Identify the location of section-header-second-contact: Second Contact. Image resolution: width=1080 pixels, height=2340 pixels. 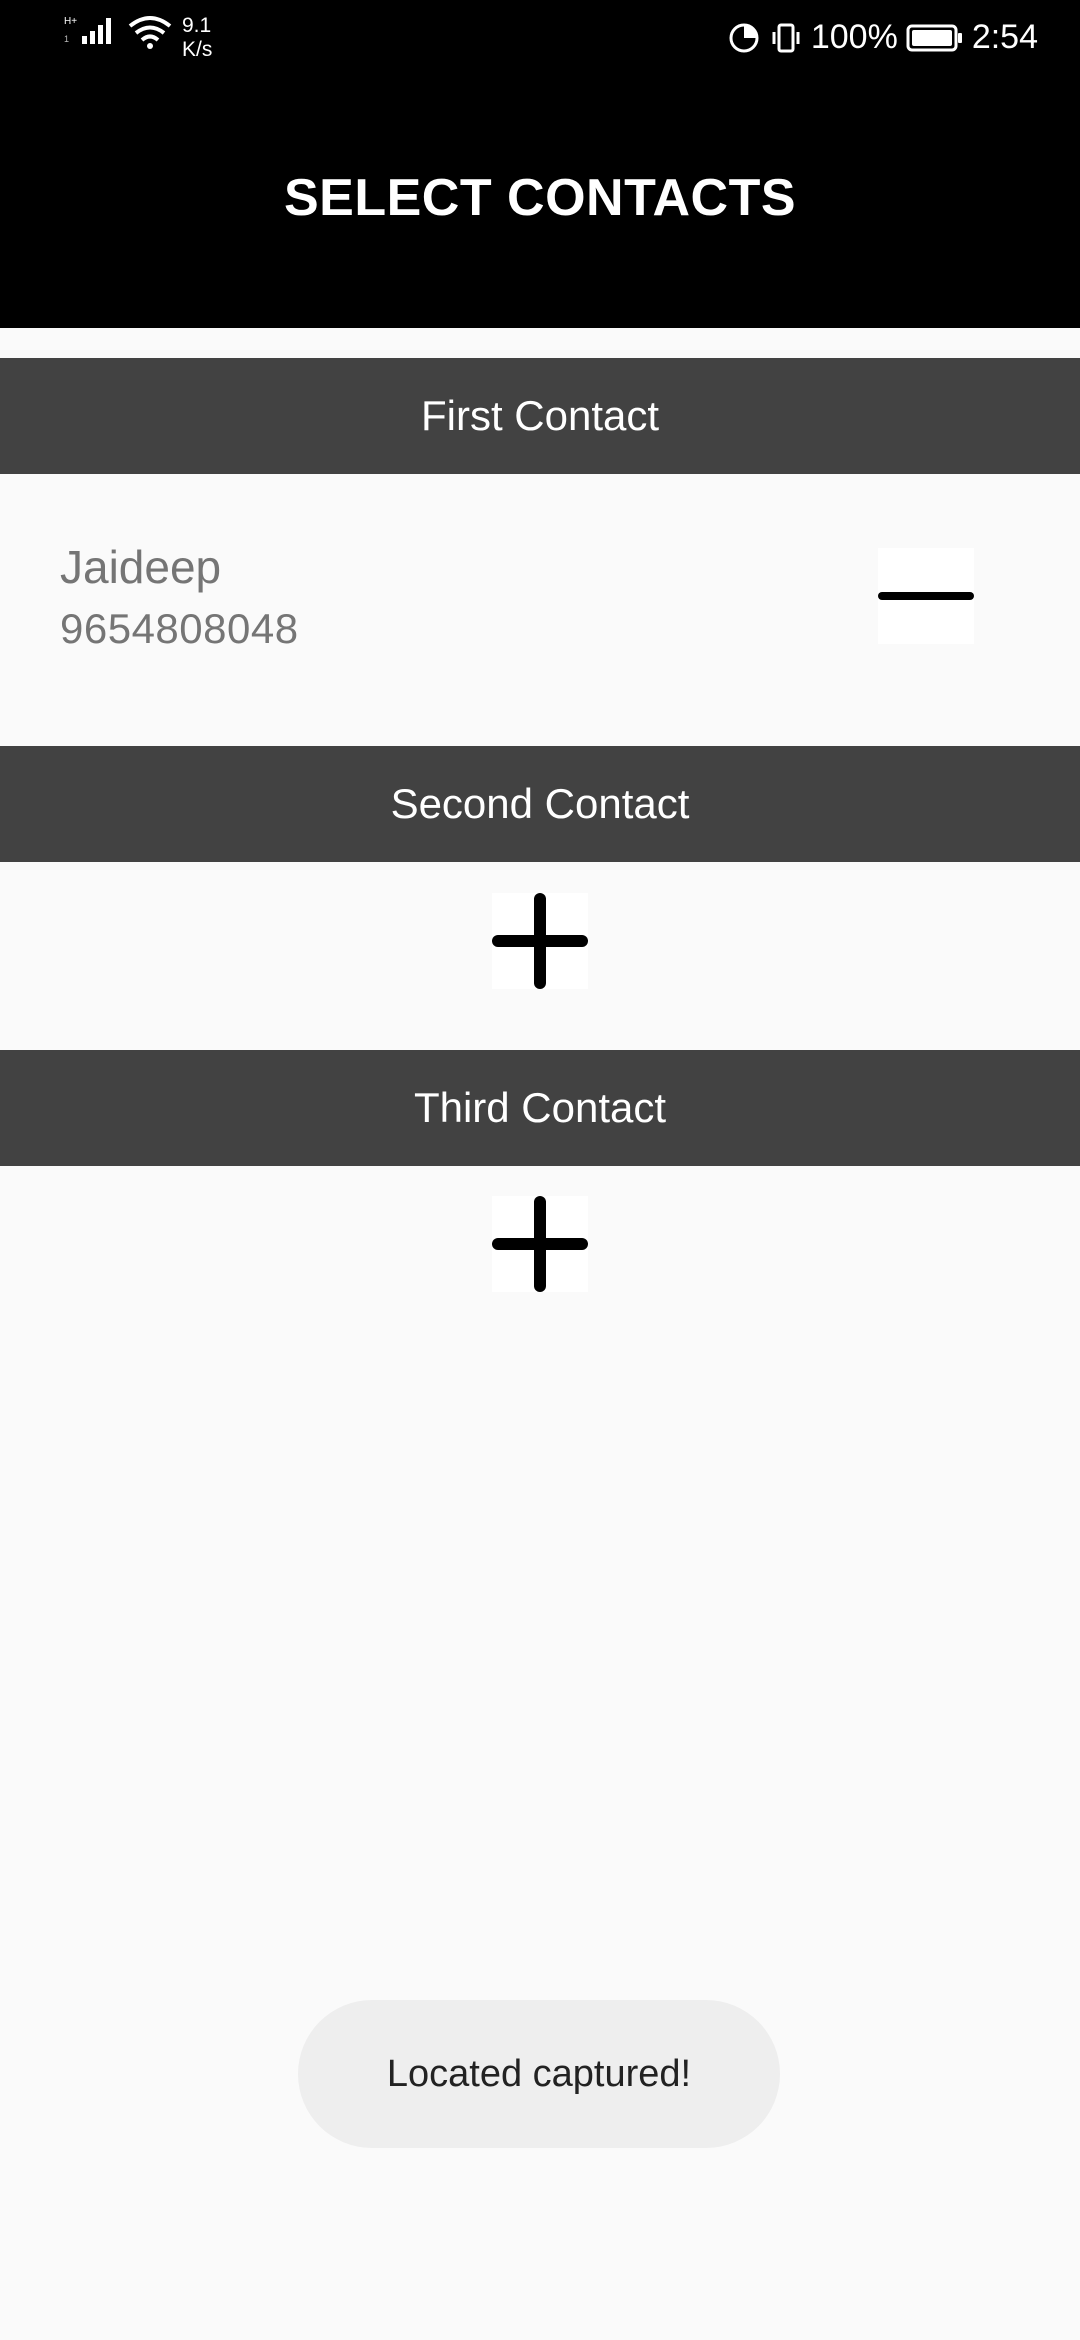
(540, 804).